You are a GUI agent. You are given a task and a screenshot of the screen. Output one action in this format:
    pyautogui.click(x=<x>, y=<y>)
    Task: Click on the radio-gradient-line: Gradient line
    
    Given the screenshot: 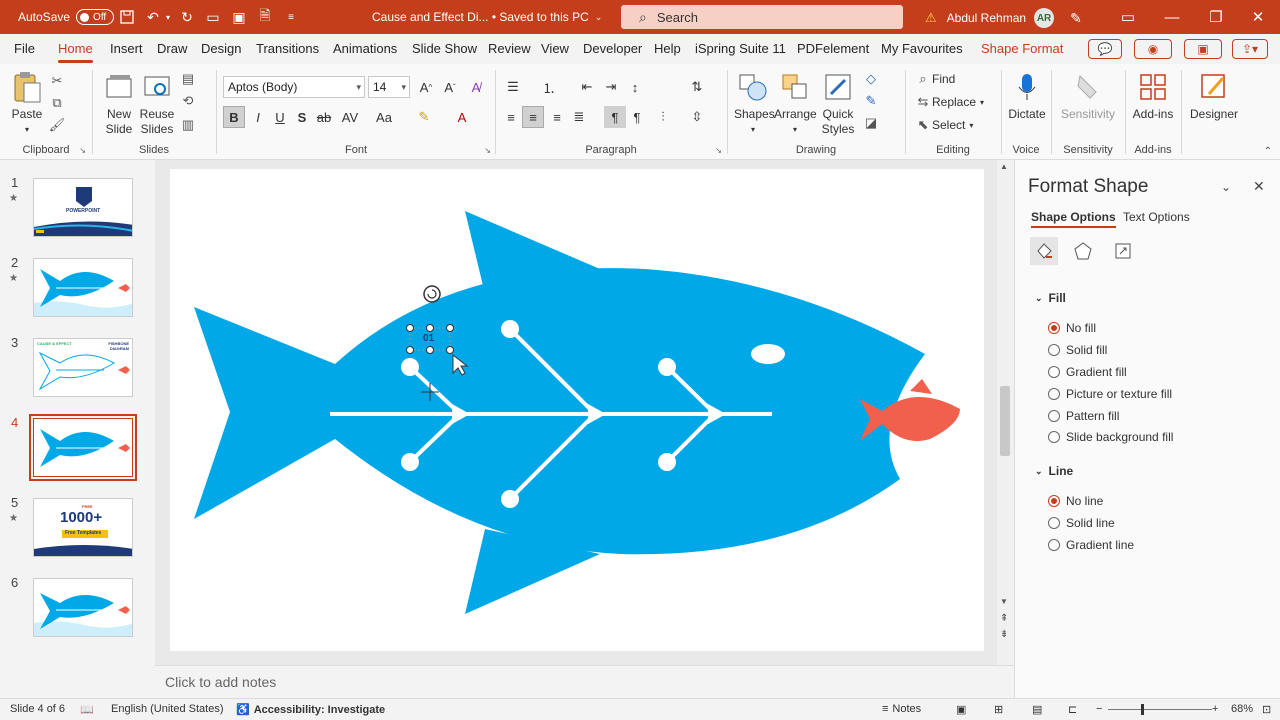 What is the action you would take?
    pyautogui.click(x=1091, y=545)
    